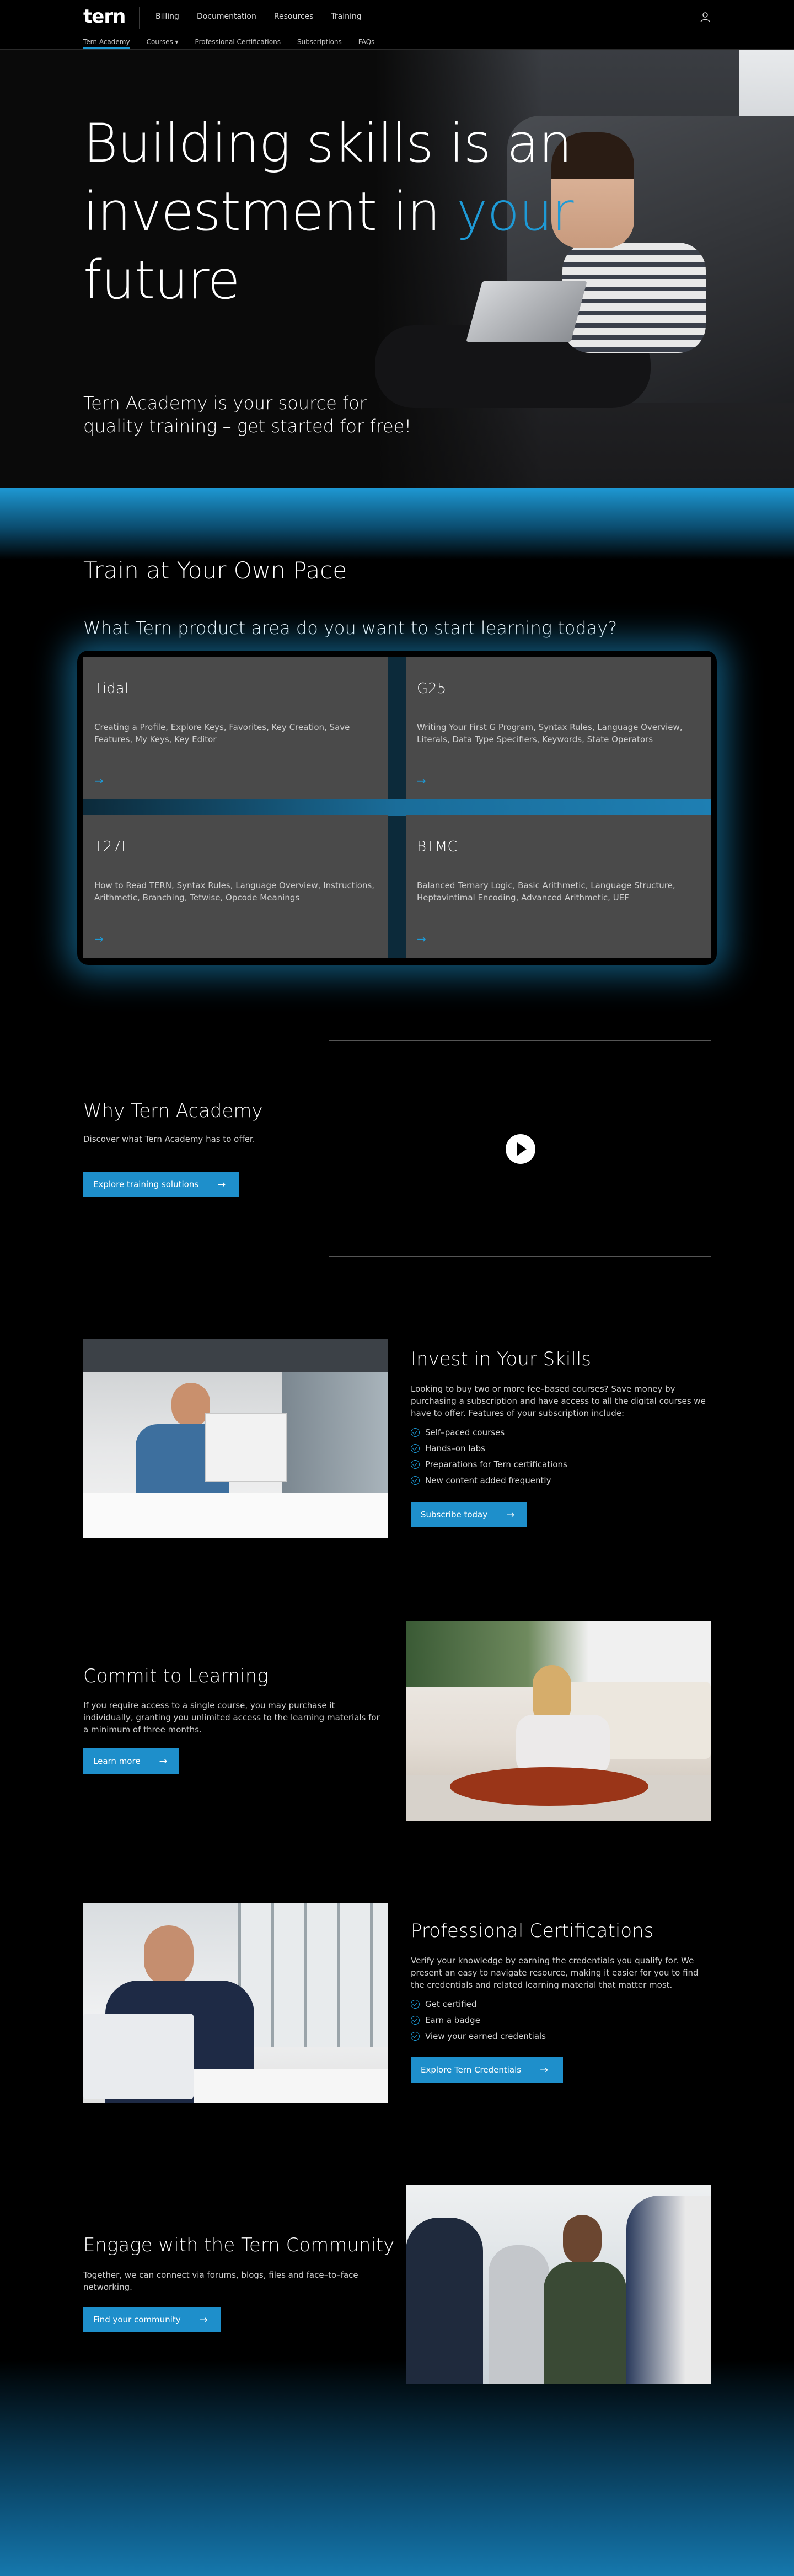 The width and height of the screenshot is (794, 2576). What do you see at coordinates (239, 2245) in the screenshot?
I see `community-title: Engage with the Tern Community` at bounding box center [239, 2245].